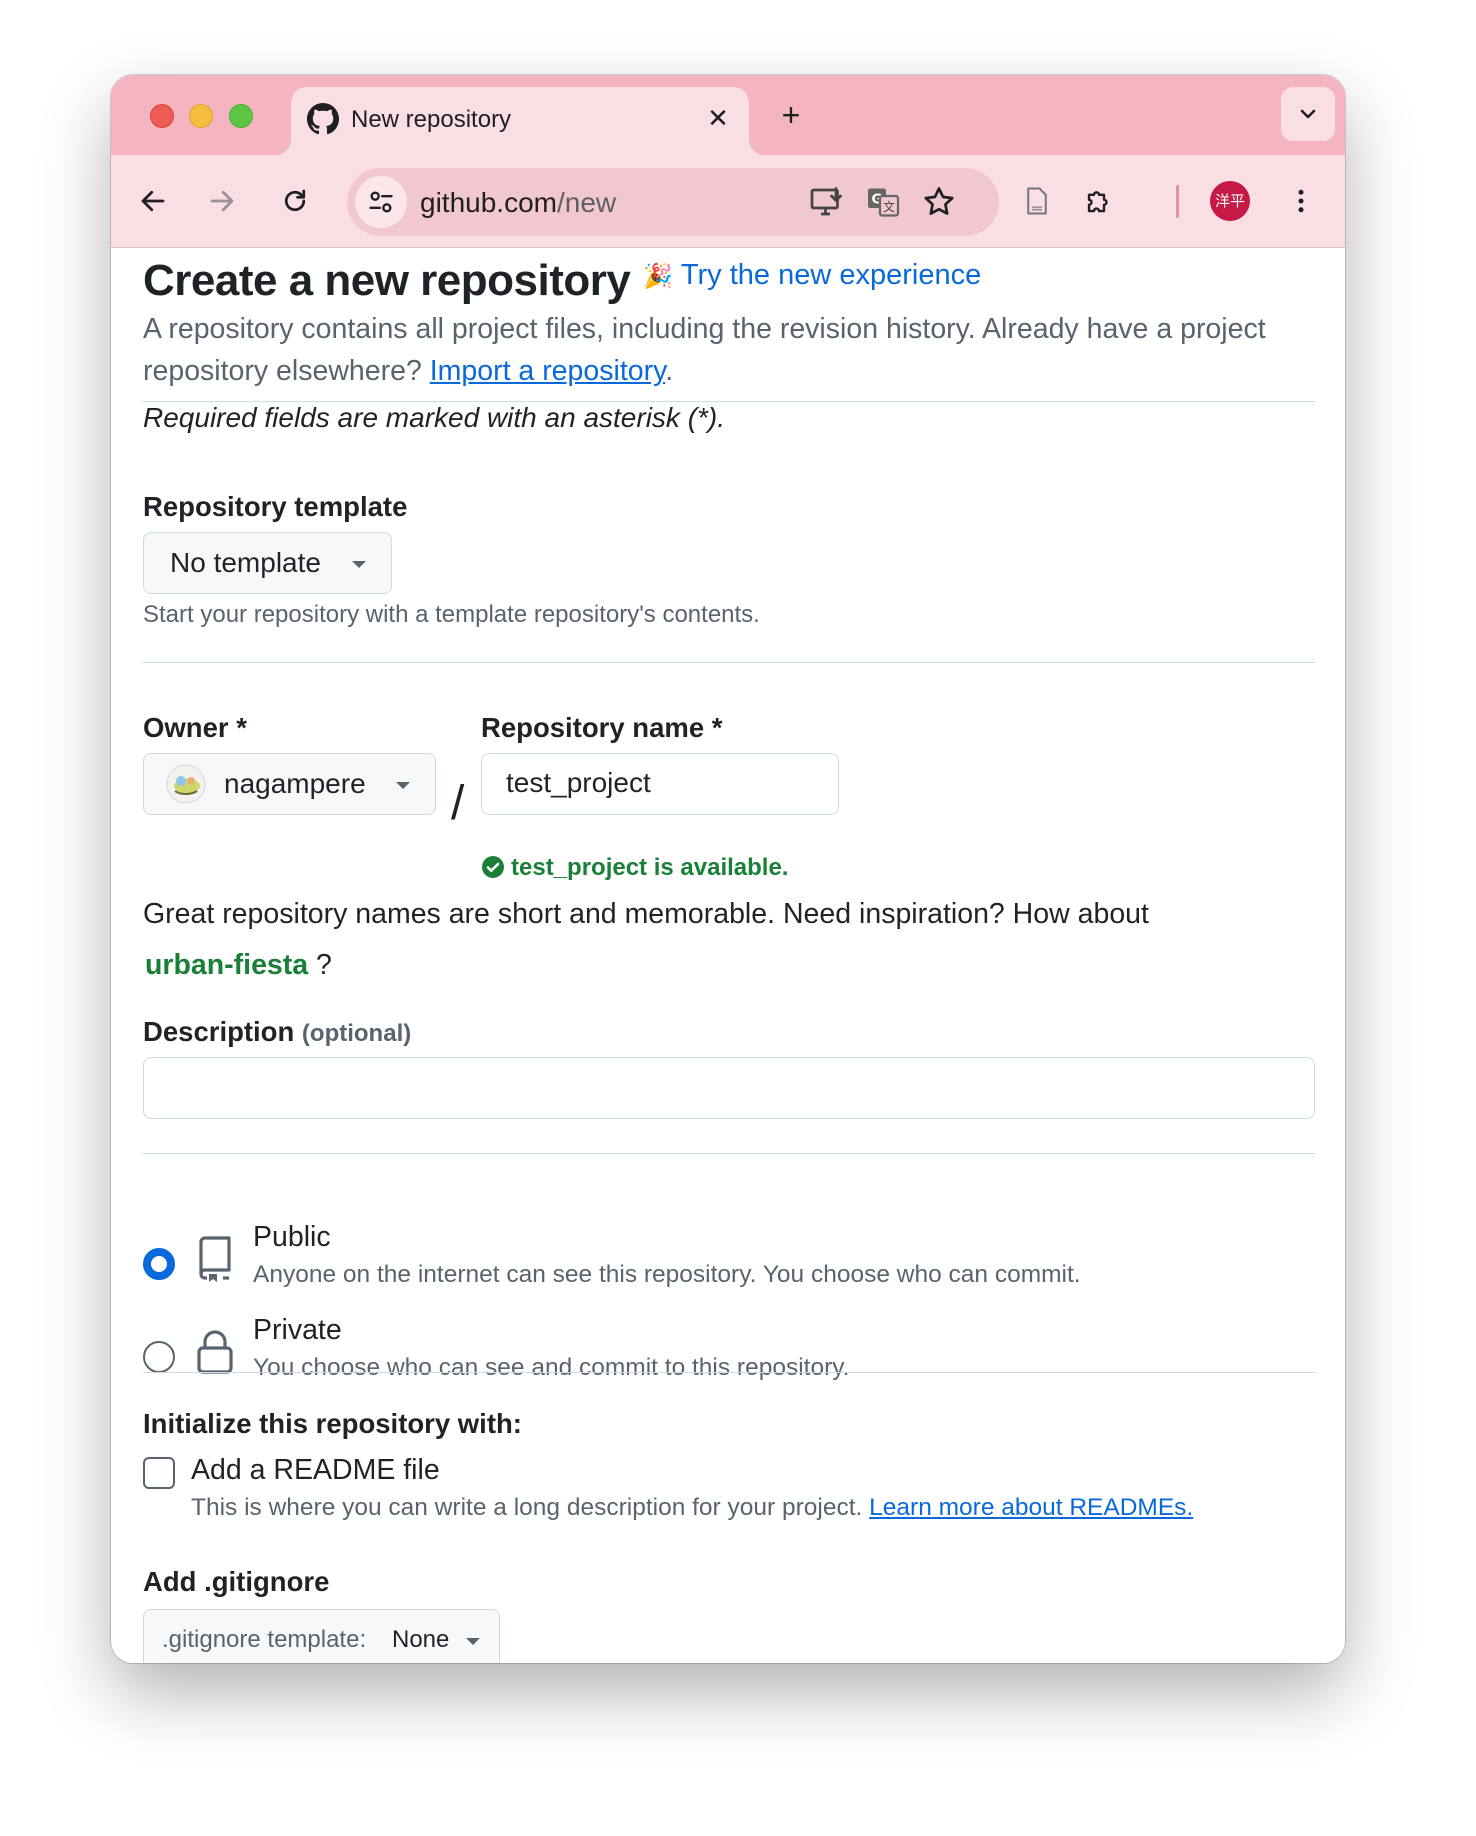  Describe the element at coordinates (159, 1473) in the screenshot. I see `add-readme-checkbox` at that location.